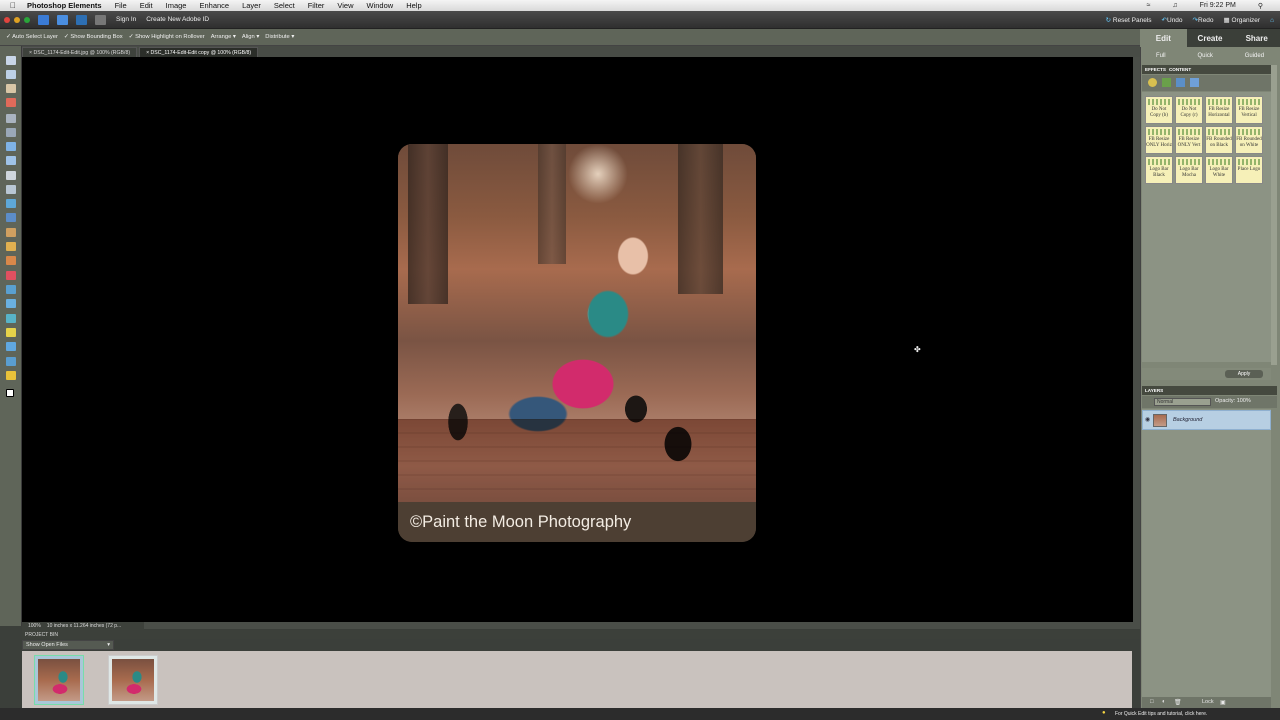 This screenshot has width=1280, height=720. I want to click on effects-scrollbar, so click(1274, 215).